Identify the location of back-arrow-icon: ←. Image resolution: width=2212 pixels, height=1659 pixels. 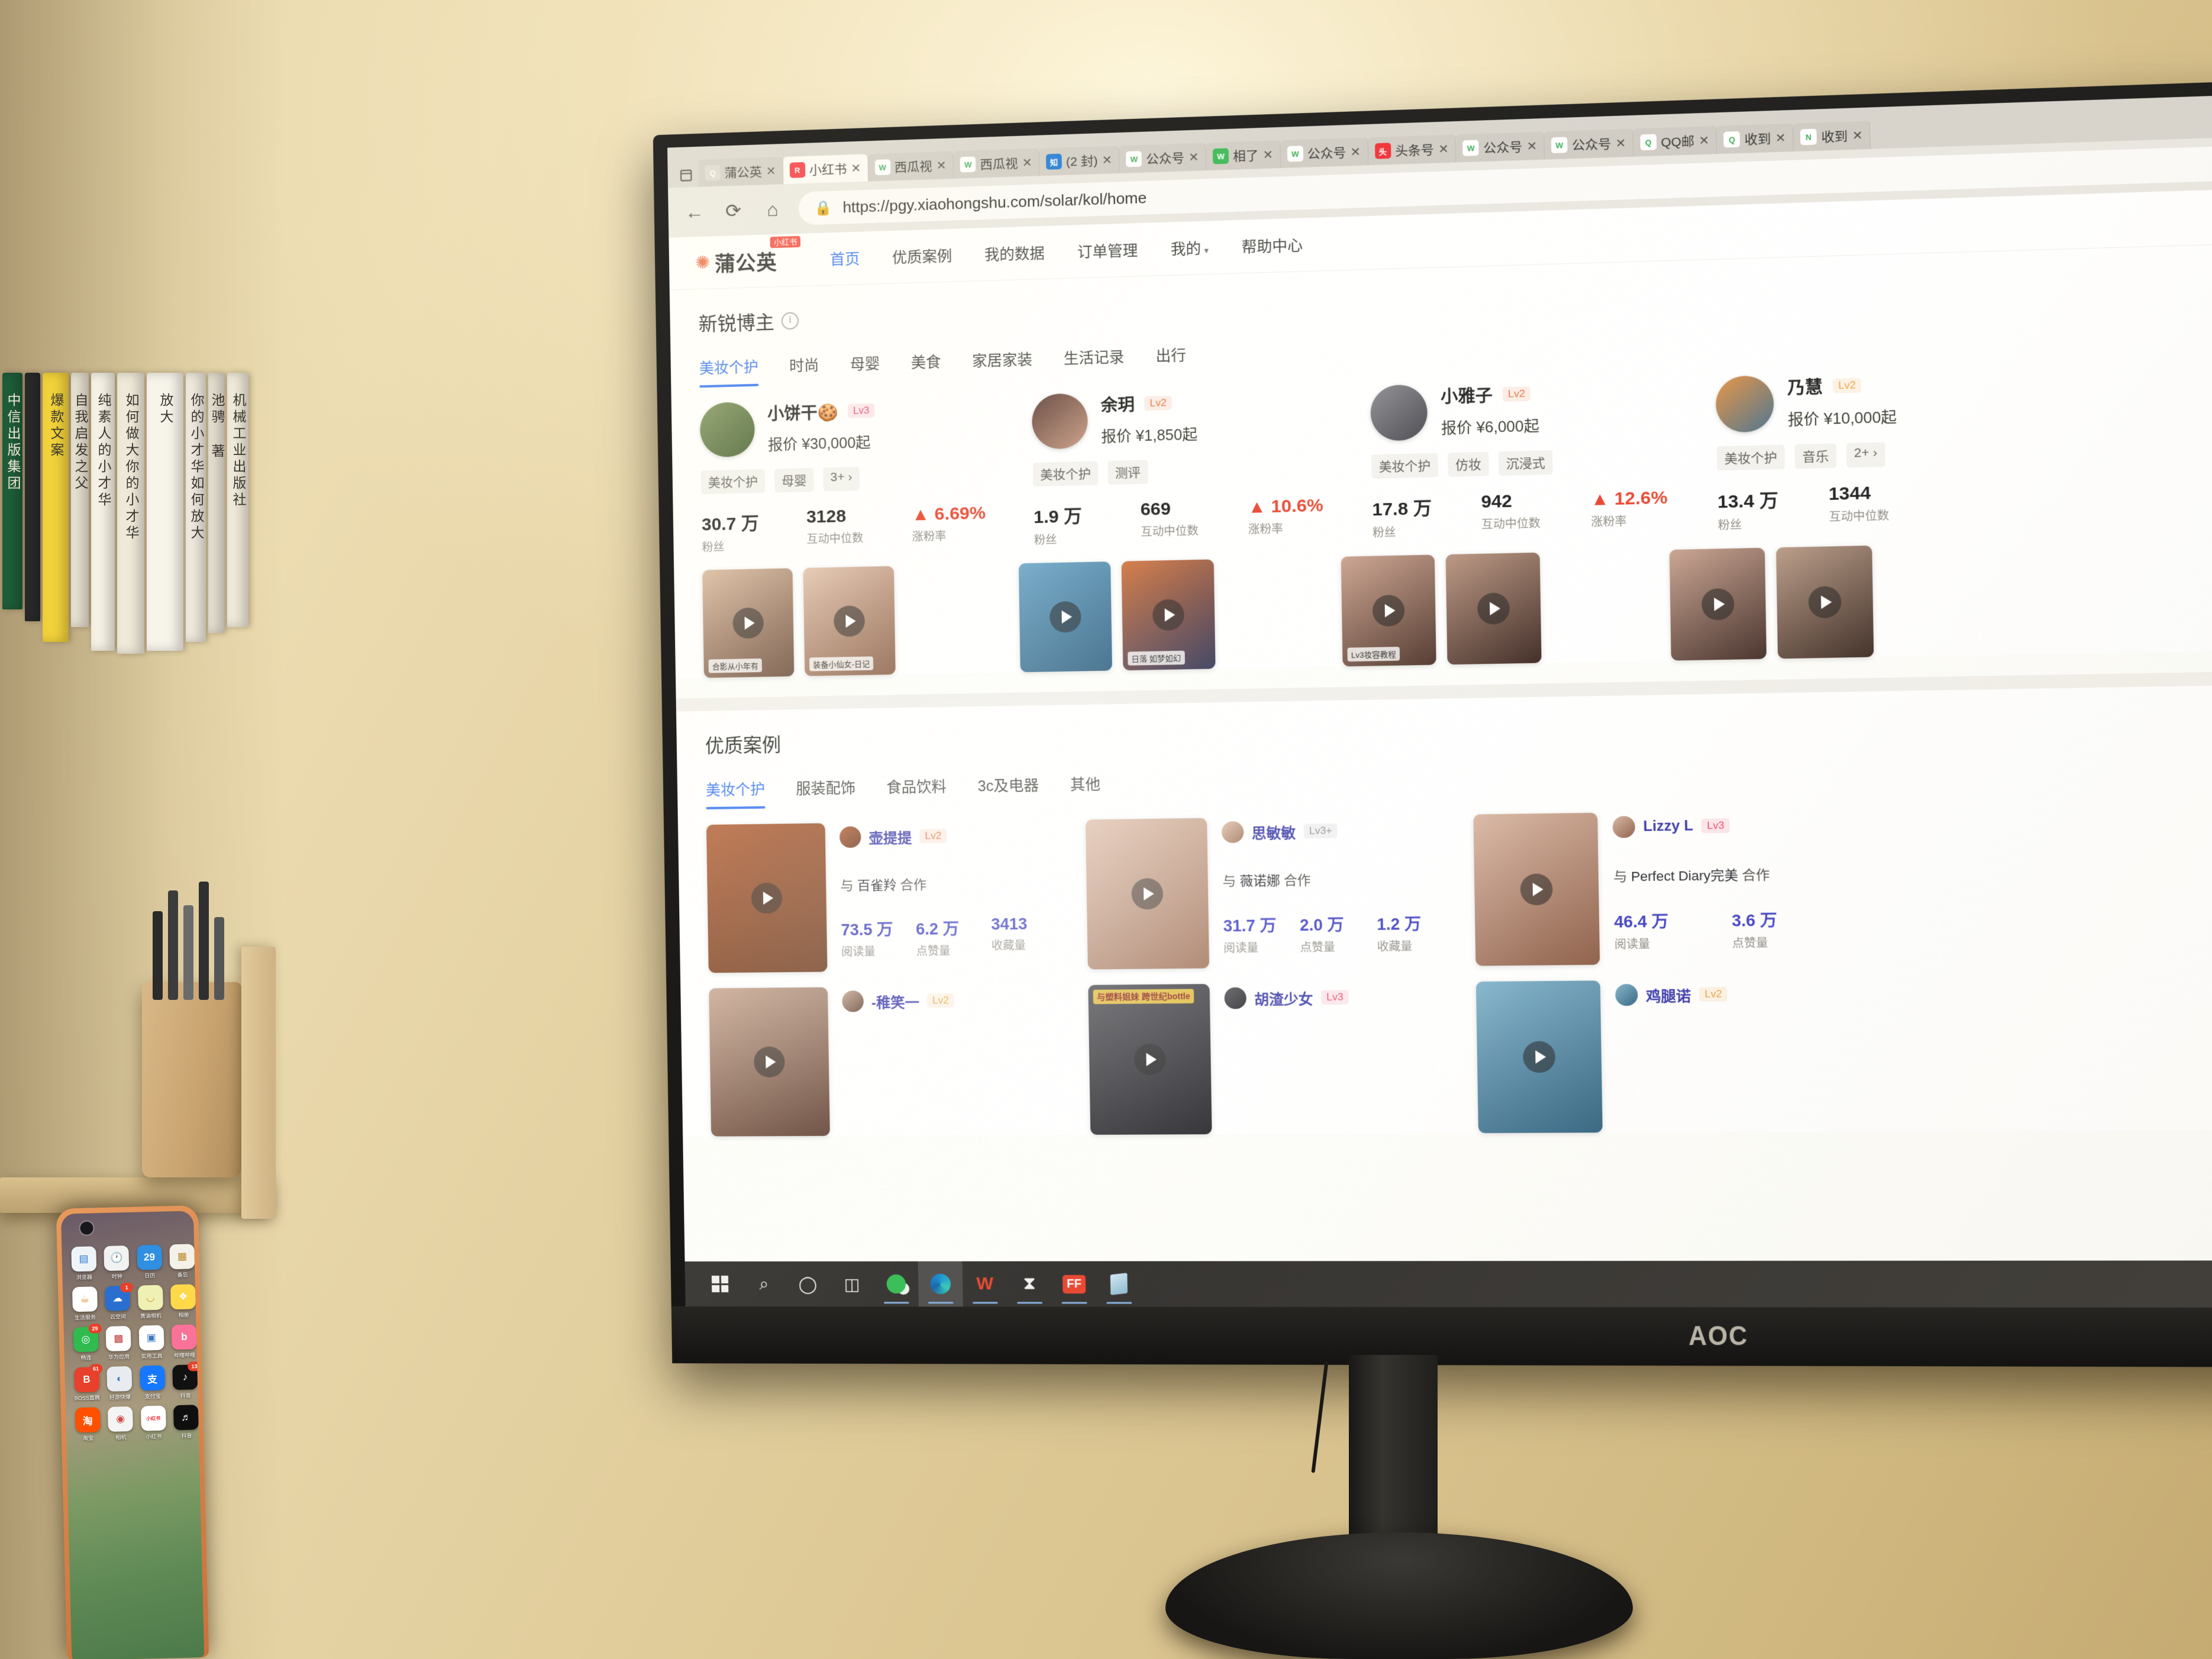
(694, 211).